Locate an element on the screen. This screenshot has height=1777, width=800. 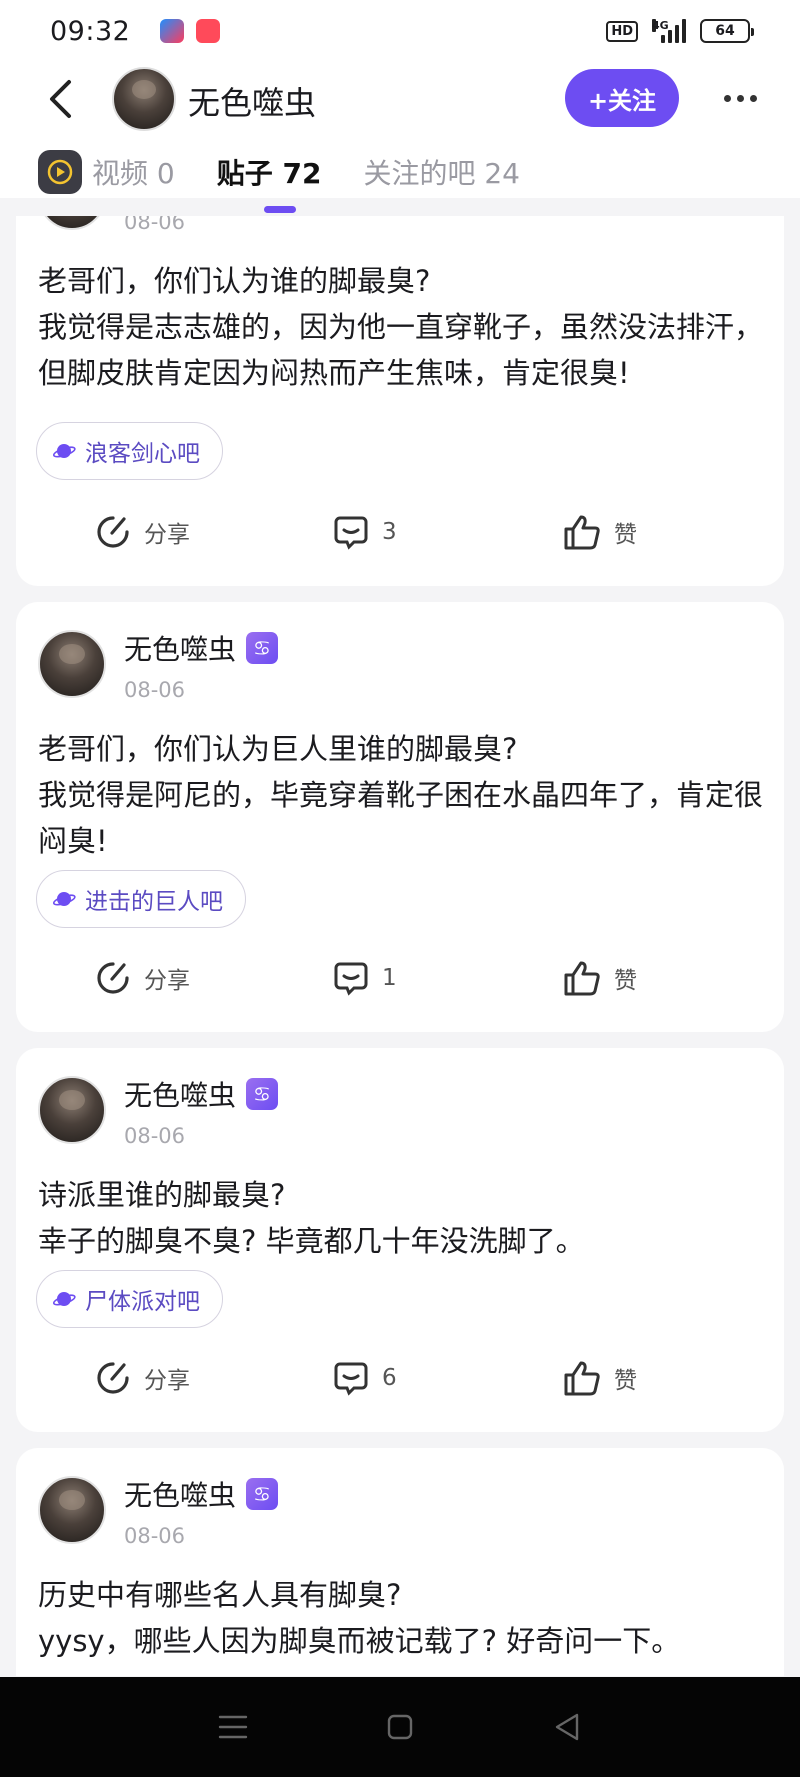
bar-tag: 进击的巨人吧 is located at coordinates (141, 899).